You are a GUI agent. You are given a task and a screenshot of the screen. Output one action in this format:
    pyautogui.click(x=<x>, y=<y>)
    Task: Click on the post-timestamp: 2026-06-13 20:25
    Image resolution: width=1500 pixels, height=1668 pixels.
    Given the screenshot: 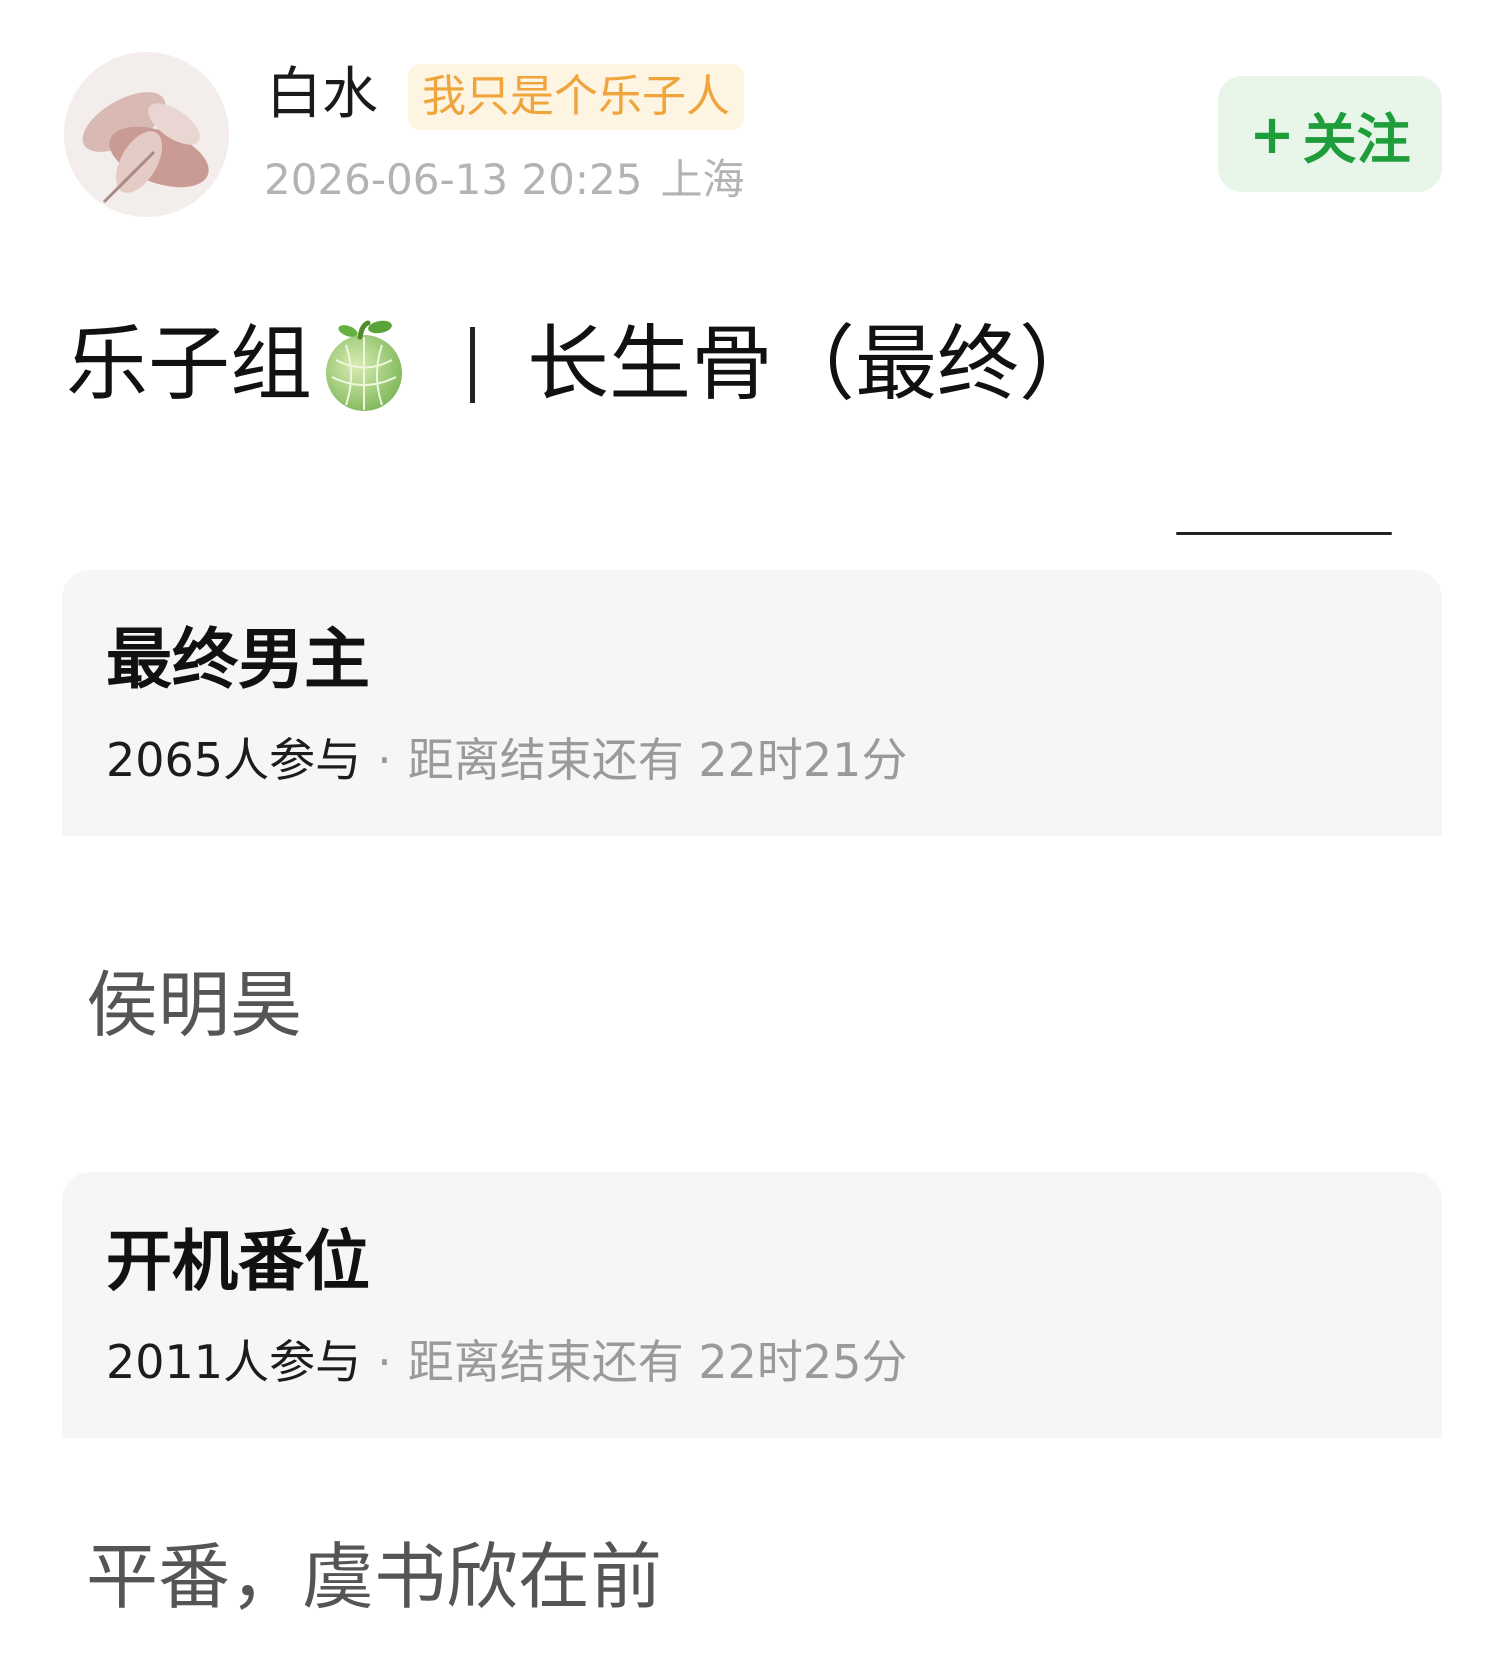 What is the action you would take?
    pyautogui.click(x=453, y=179)
    